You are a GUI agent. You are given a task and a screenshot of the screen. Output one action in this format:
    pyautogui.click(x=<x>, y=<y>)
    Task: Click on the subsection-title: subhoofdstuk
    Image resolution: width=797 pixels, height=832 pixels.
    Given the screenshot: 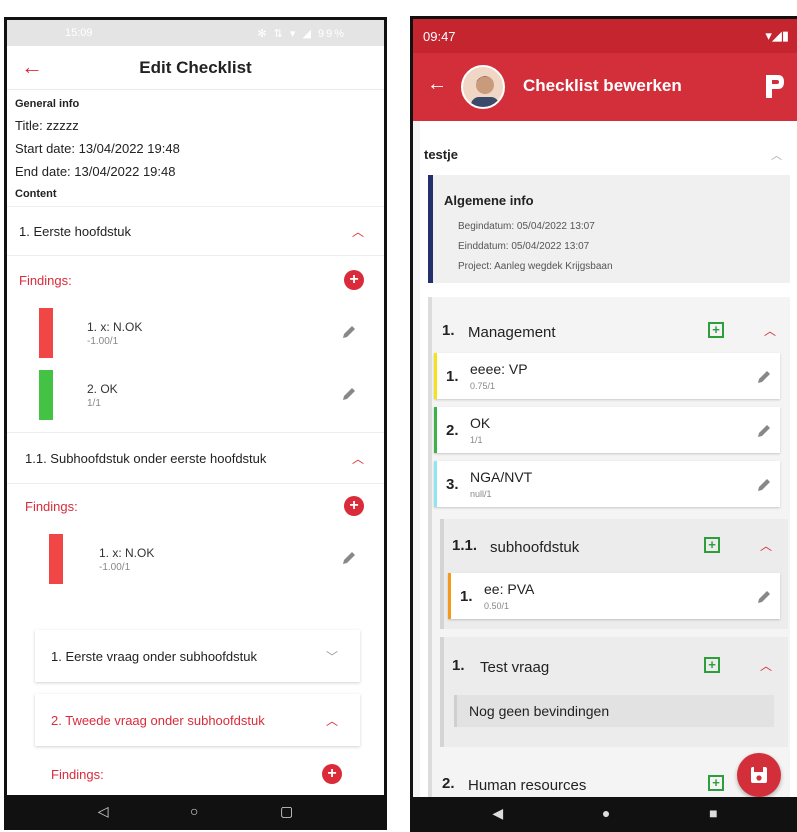 What is the action you would take?
    pyautogui.click(x=535, y=547)
    